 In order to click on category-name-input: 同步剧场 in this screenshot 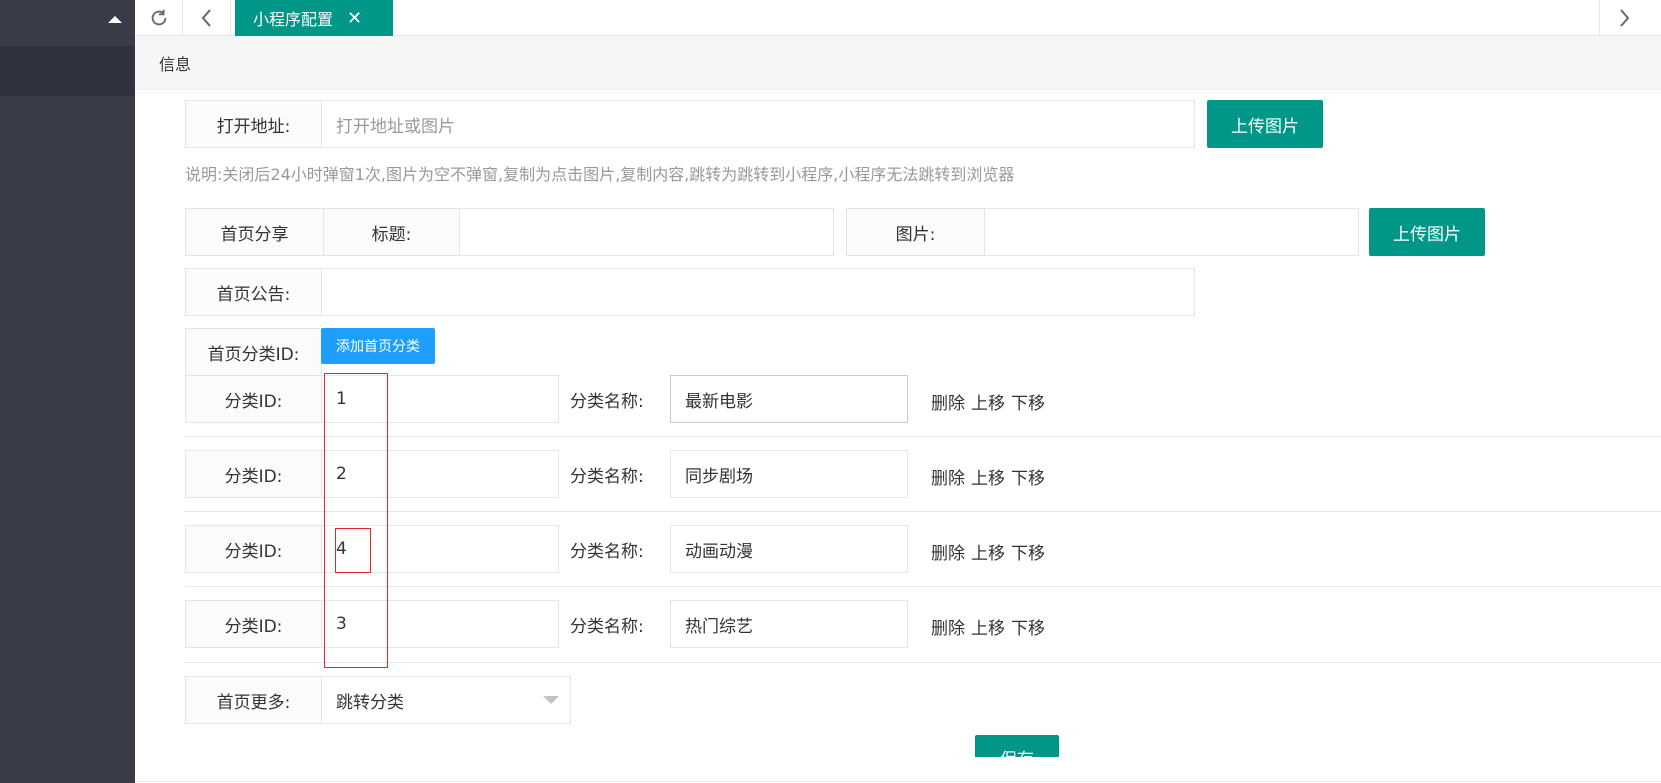, I will do `click(789, 474)`.